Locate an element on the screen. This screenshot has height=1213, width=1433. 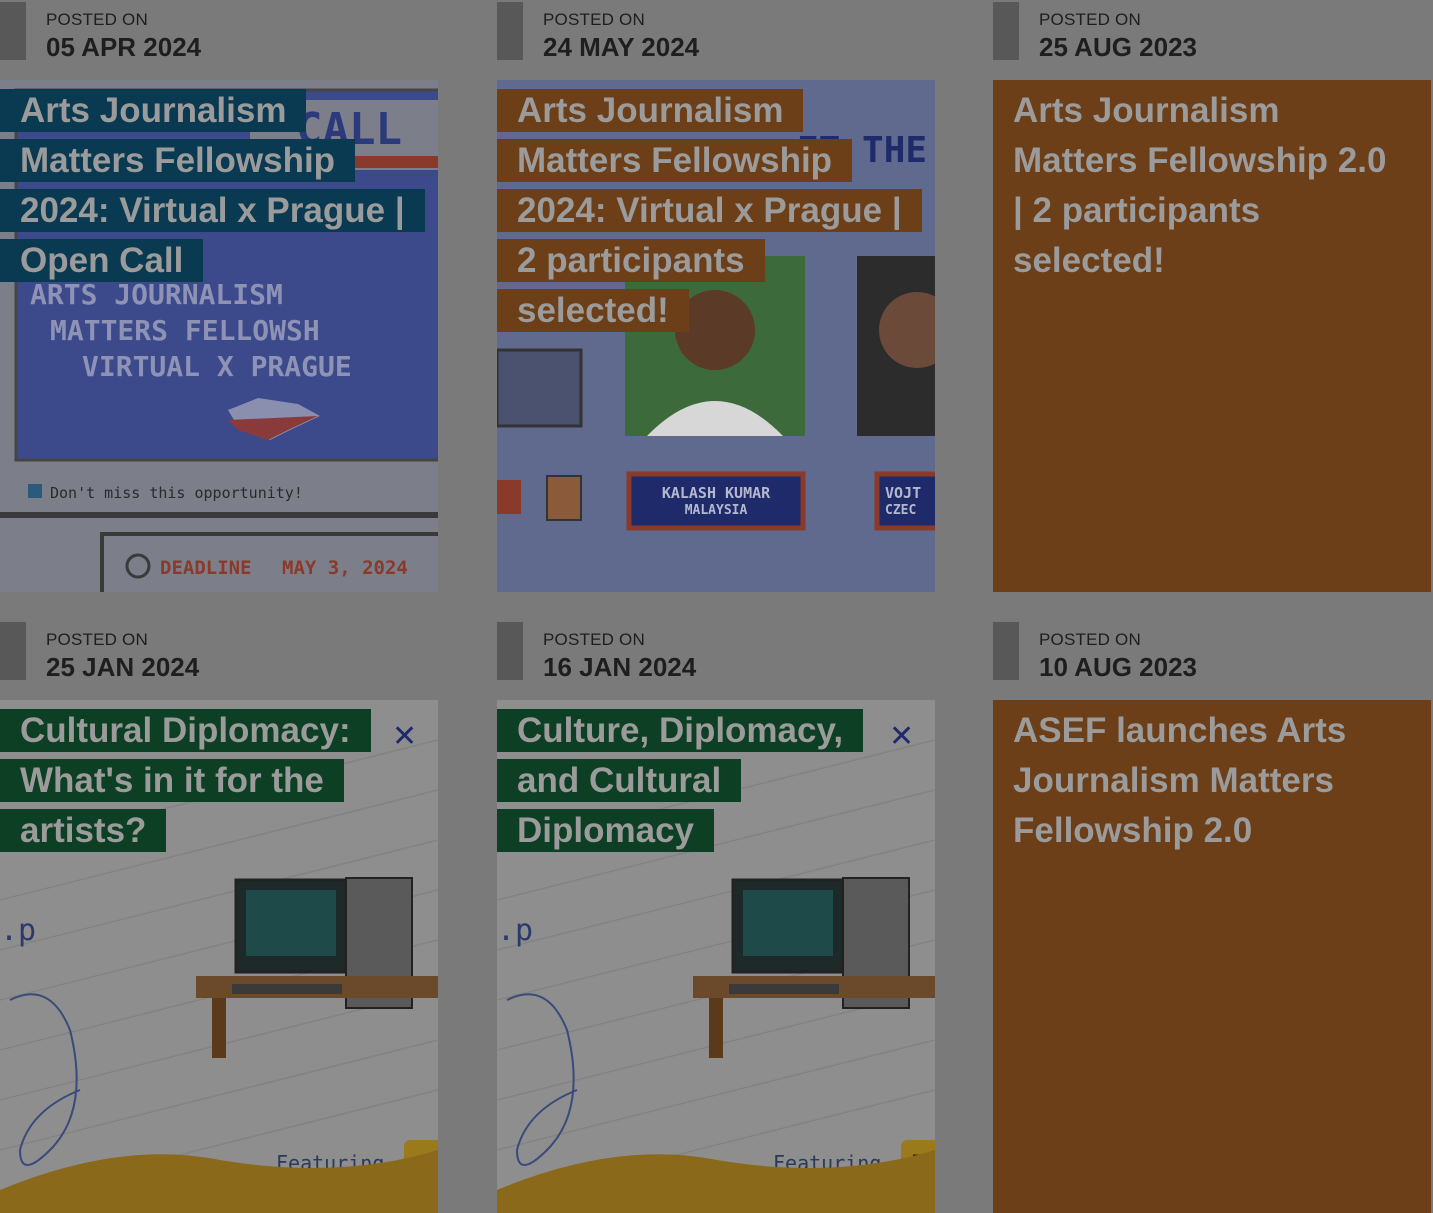
post-date: 24 MAY 2024 is located at coordinates (621, 47).